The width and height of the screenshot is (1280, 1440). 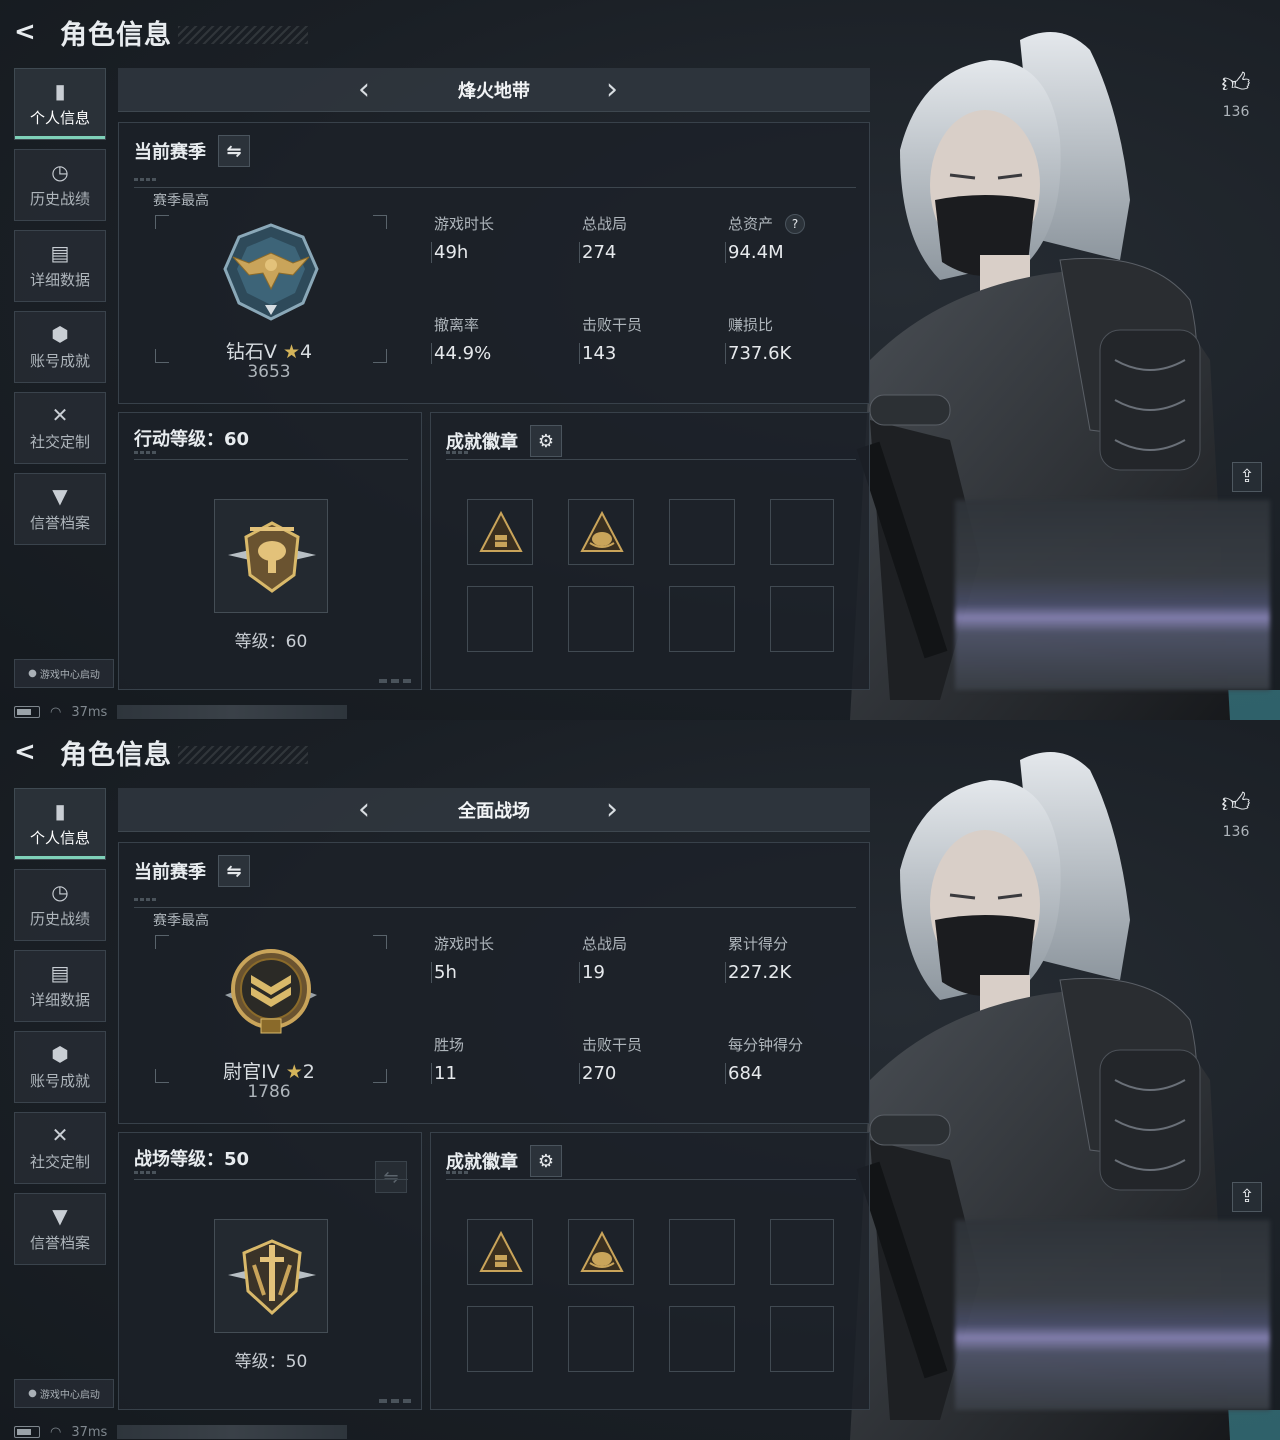 I want to click on blurred-bar, so click(x=232, y=712).